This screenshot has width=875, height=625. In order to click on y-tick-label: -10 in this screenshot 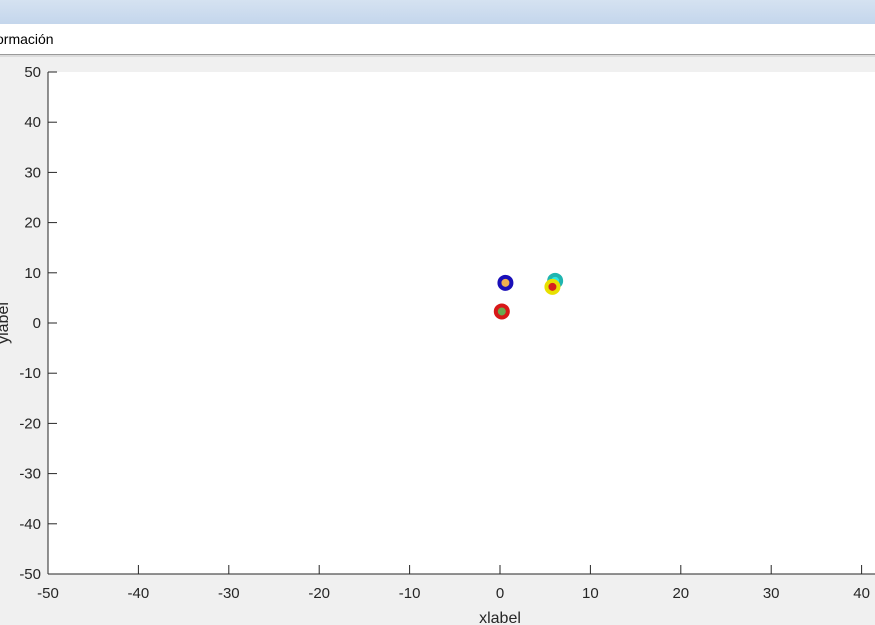, I will do `click(30, 373)`.